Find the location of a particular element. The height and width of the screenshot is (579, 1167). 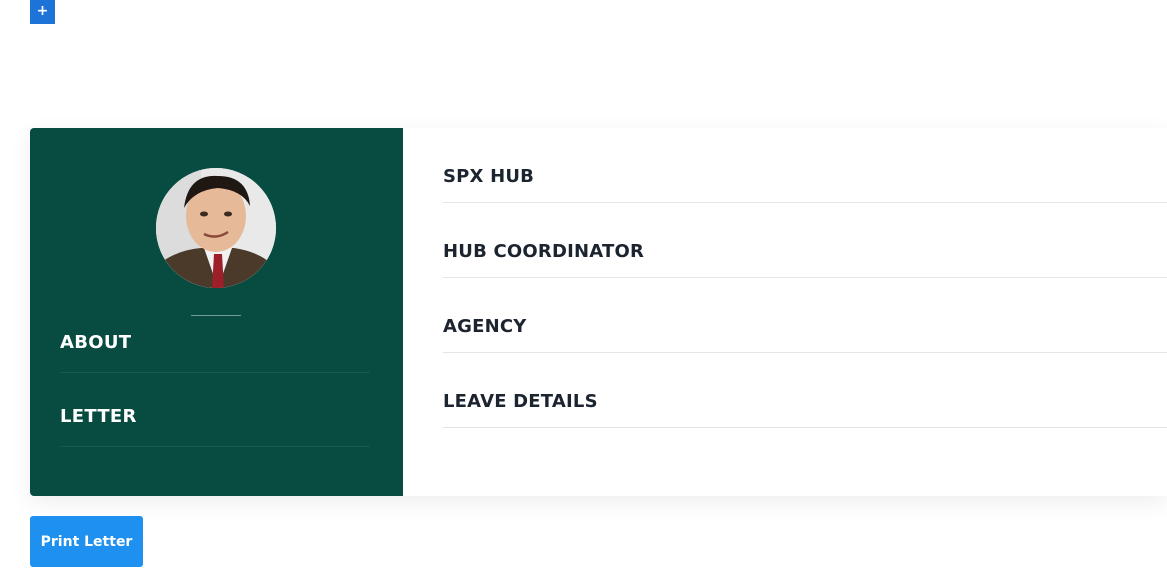

avatar is located at coordinates (216, 228).